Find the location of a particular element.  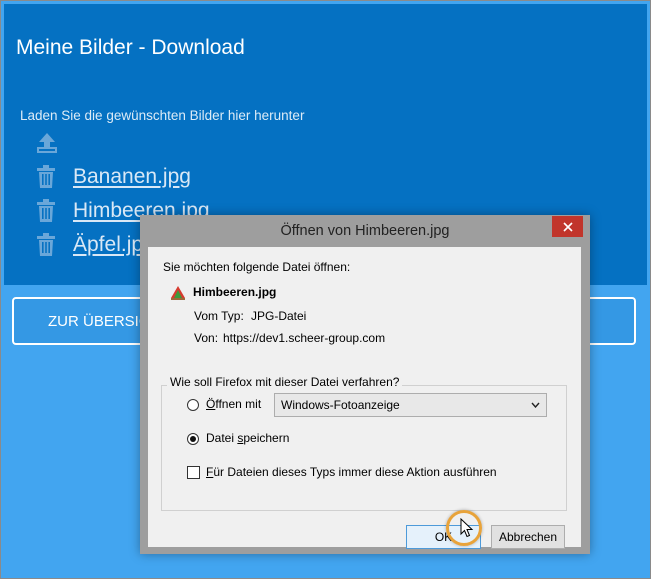

always-do-checkbox is located at coordinates (193, 472).